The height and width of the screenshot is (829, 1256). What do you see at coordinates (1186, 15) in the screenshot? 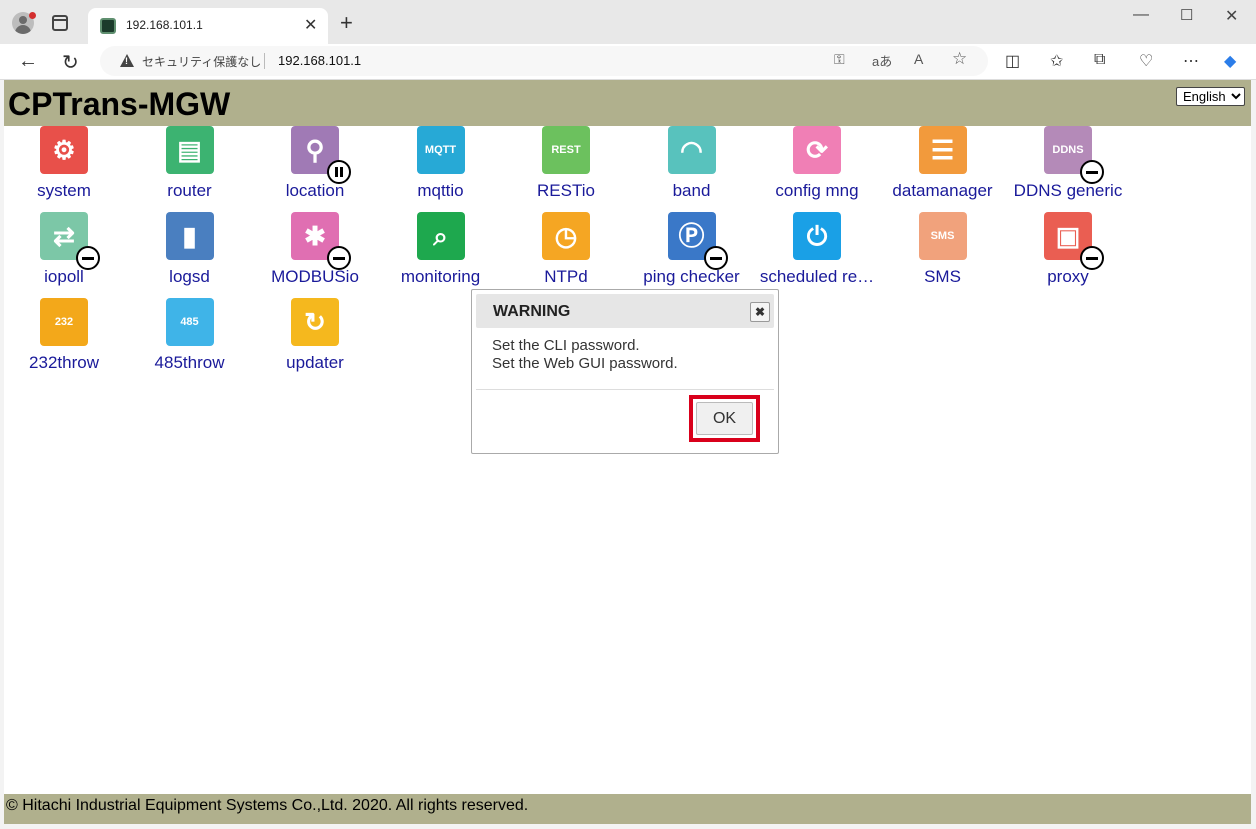
I see `maximize-icon: ☐` at bounding box center [1186, 15].